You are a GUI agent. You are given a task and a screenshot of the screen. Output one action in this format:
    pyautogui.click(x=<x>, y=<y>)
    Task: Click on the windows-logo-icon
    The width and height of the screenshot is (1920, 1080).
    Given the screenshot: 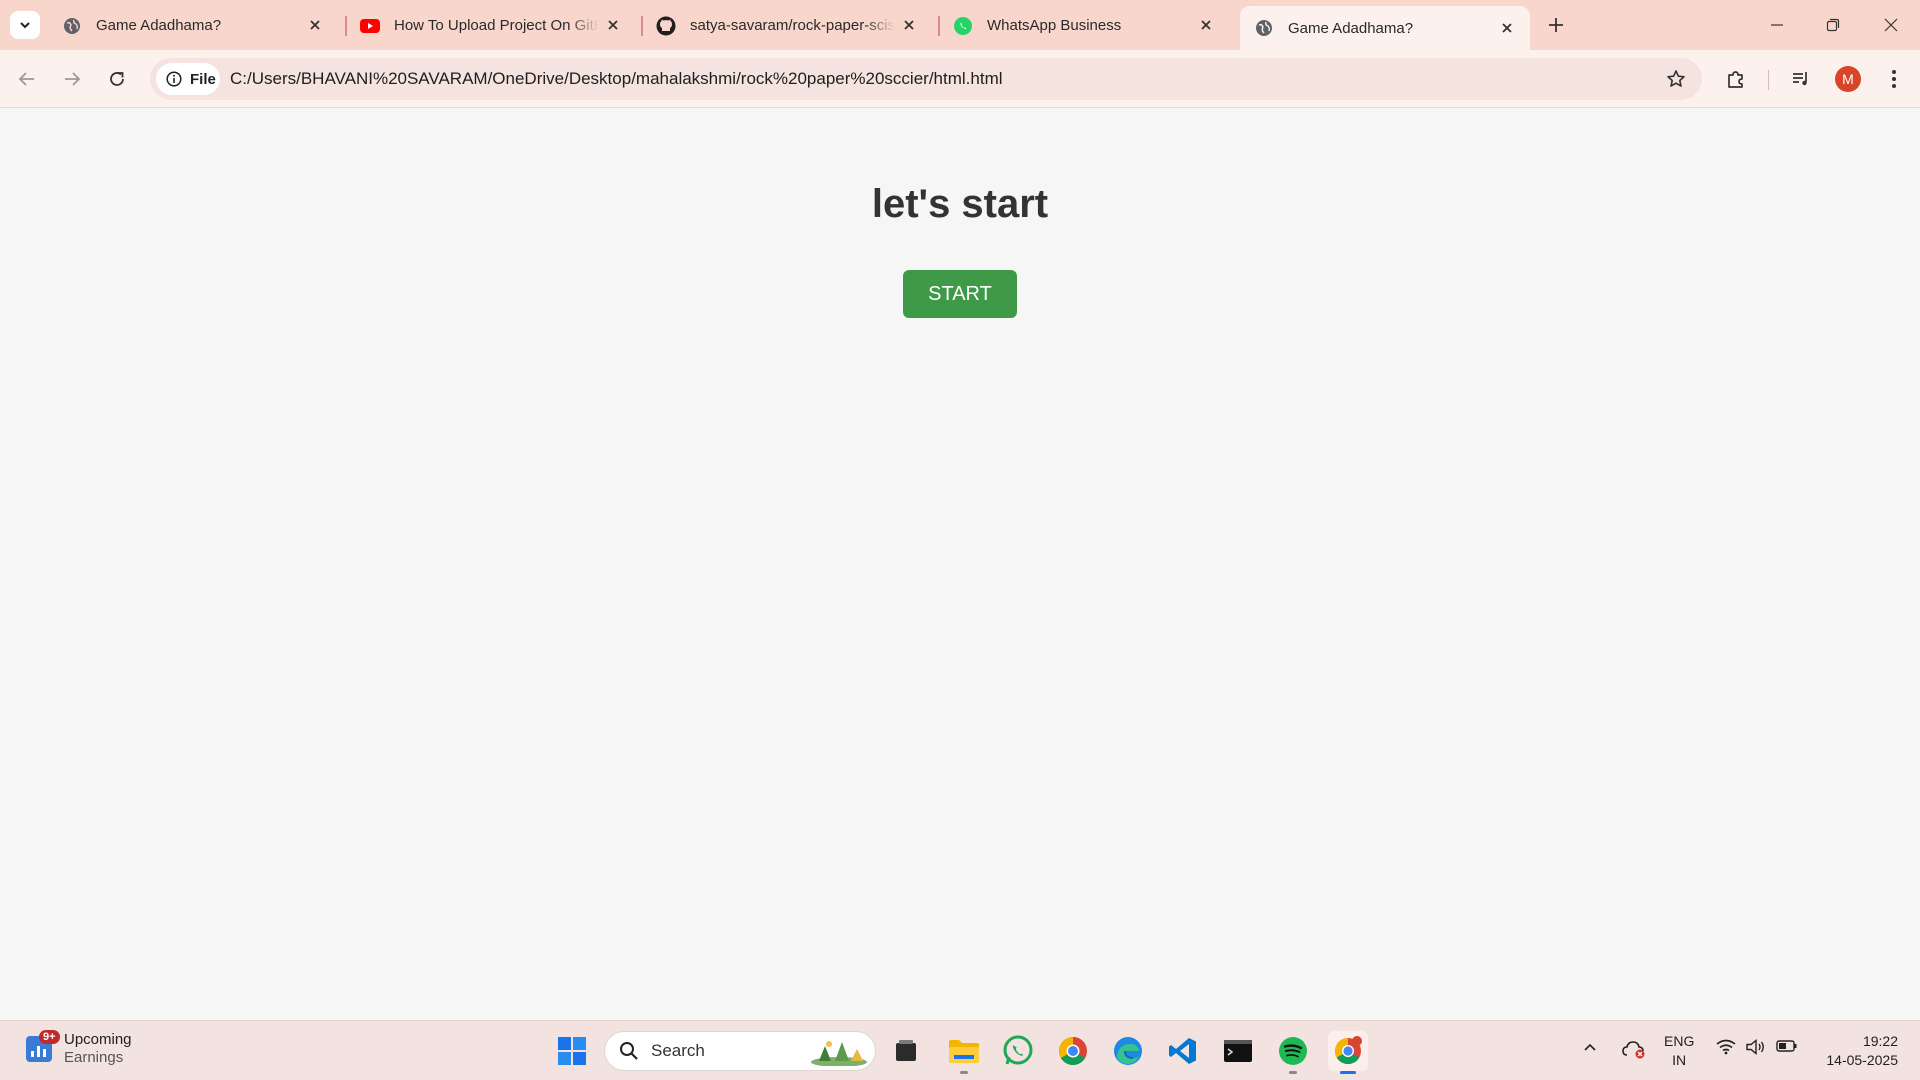 What is the action you would take?
    pyautogui.click(x=572, y=1051)
    